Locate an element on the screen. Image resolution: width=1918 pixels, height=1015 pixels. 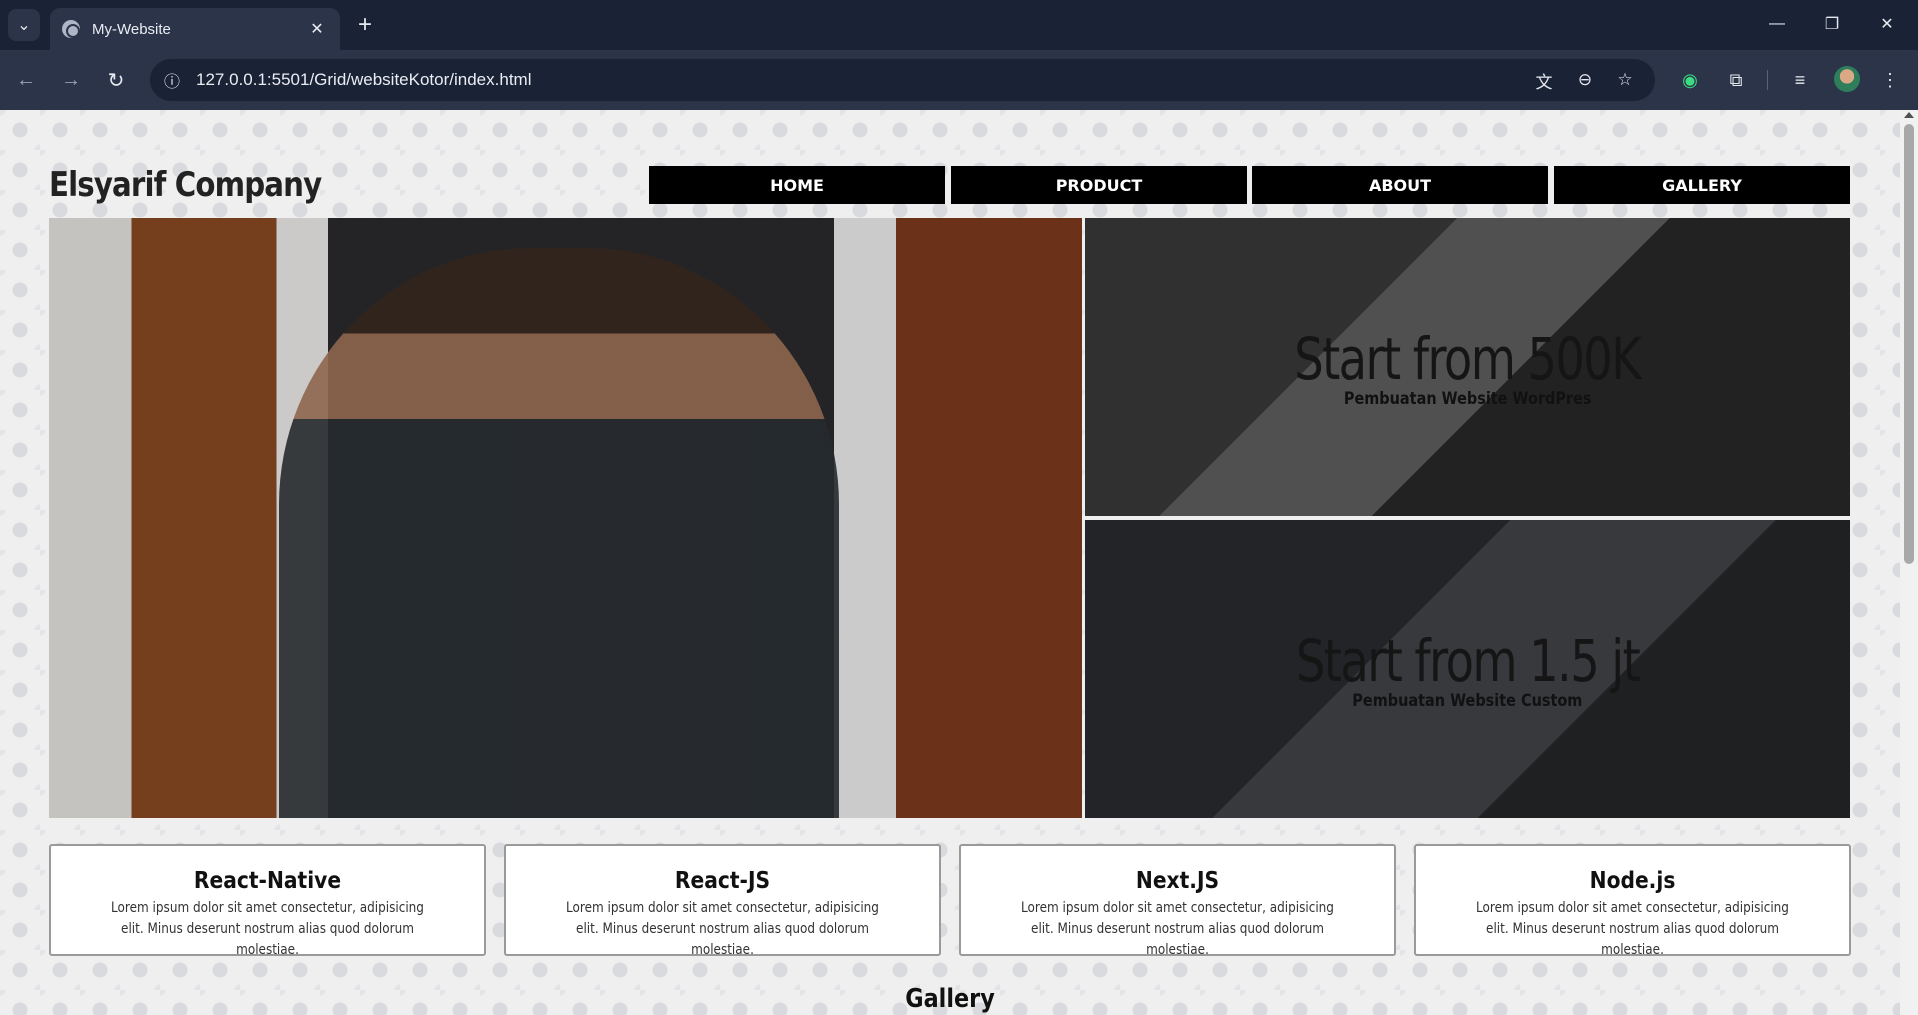
tab-search-button: ⌄ is located at coordinates (24, 25).